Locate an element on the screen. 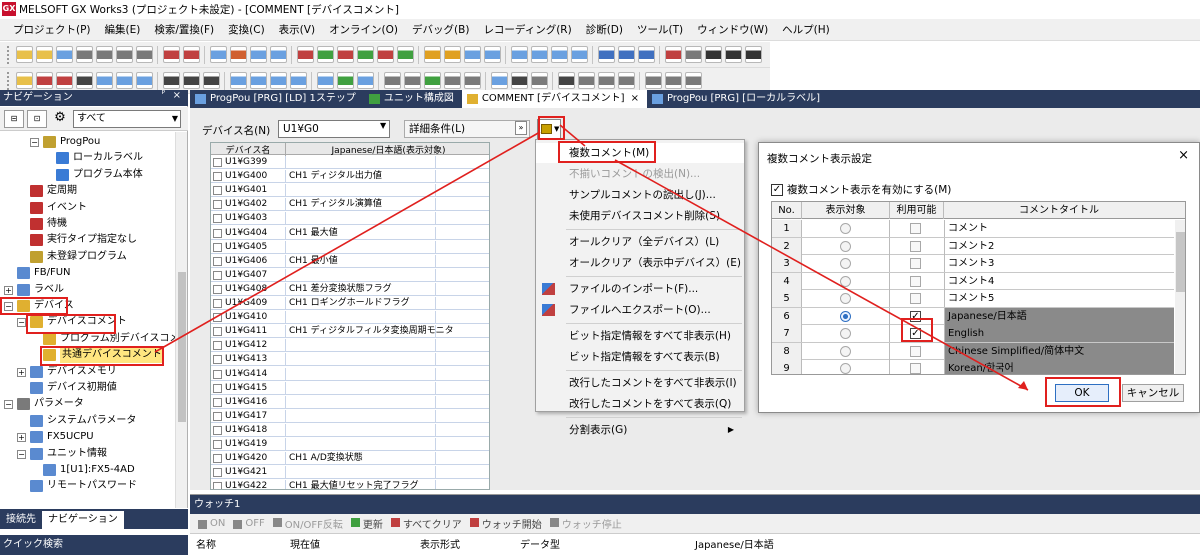 Image resolution: width=1200 pixels, height=555 pixels. dialog-table-scroll-thumb is located at coordinates (1180, 262).